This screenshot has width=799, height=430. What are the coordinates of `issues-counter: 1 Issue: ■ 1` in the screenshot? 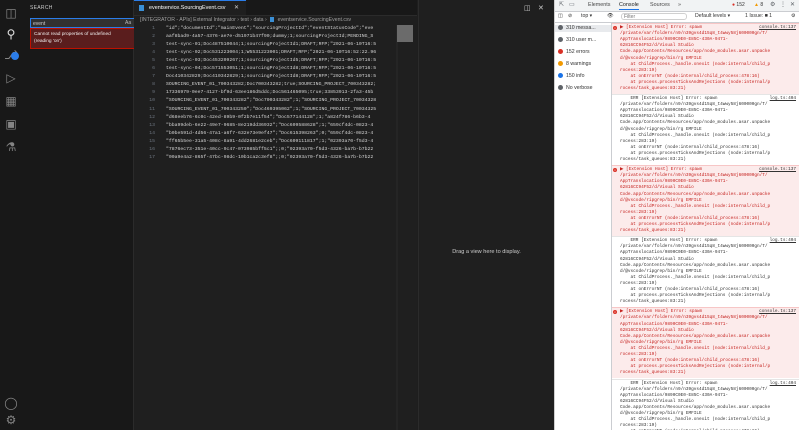 It's located at (758, 16).